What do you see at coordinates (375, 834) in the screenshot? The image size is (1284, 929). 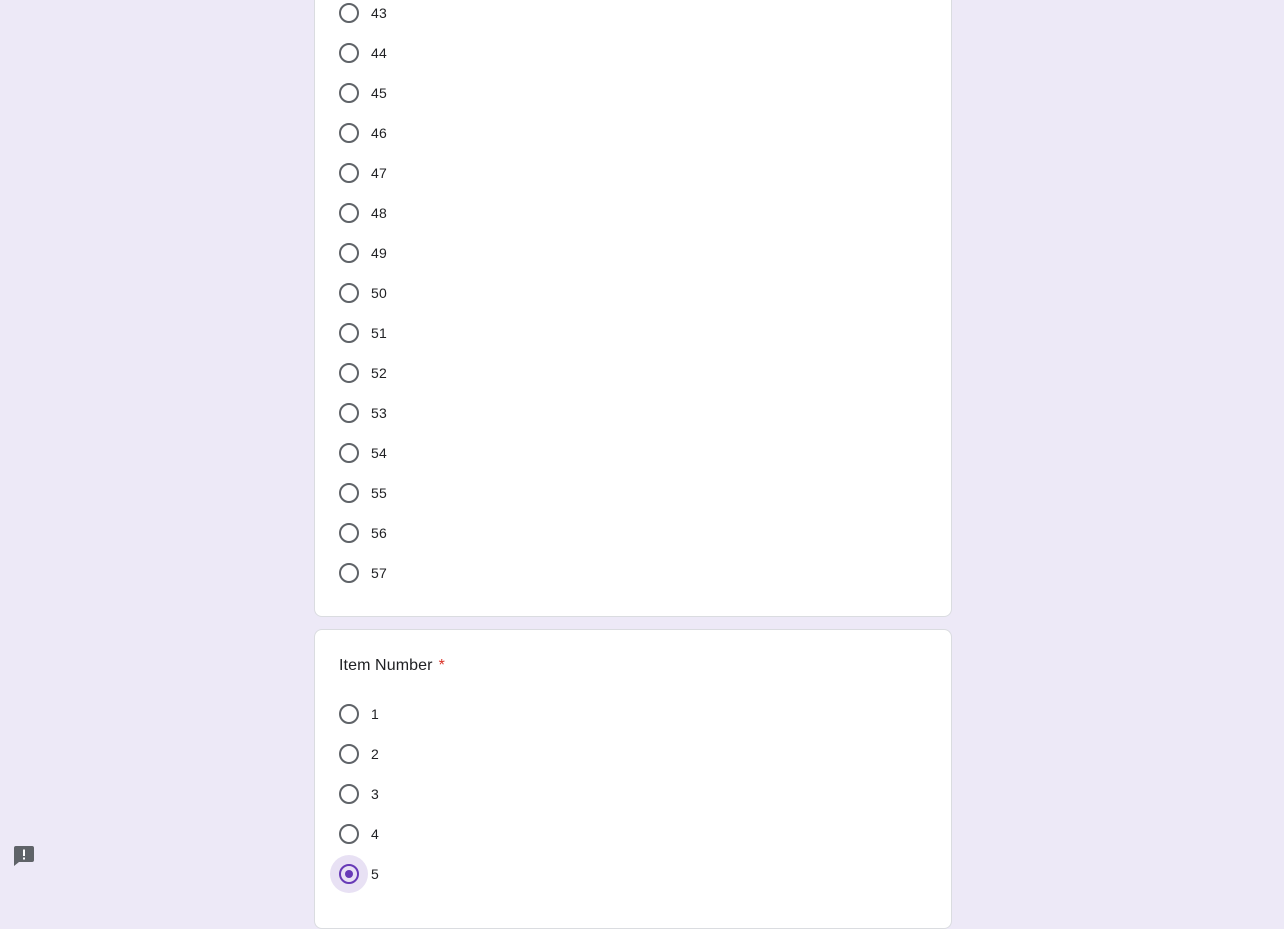 I see `radio-option-label: 4` at bounding box center [375, 834].